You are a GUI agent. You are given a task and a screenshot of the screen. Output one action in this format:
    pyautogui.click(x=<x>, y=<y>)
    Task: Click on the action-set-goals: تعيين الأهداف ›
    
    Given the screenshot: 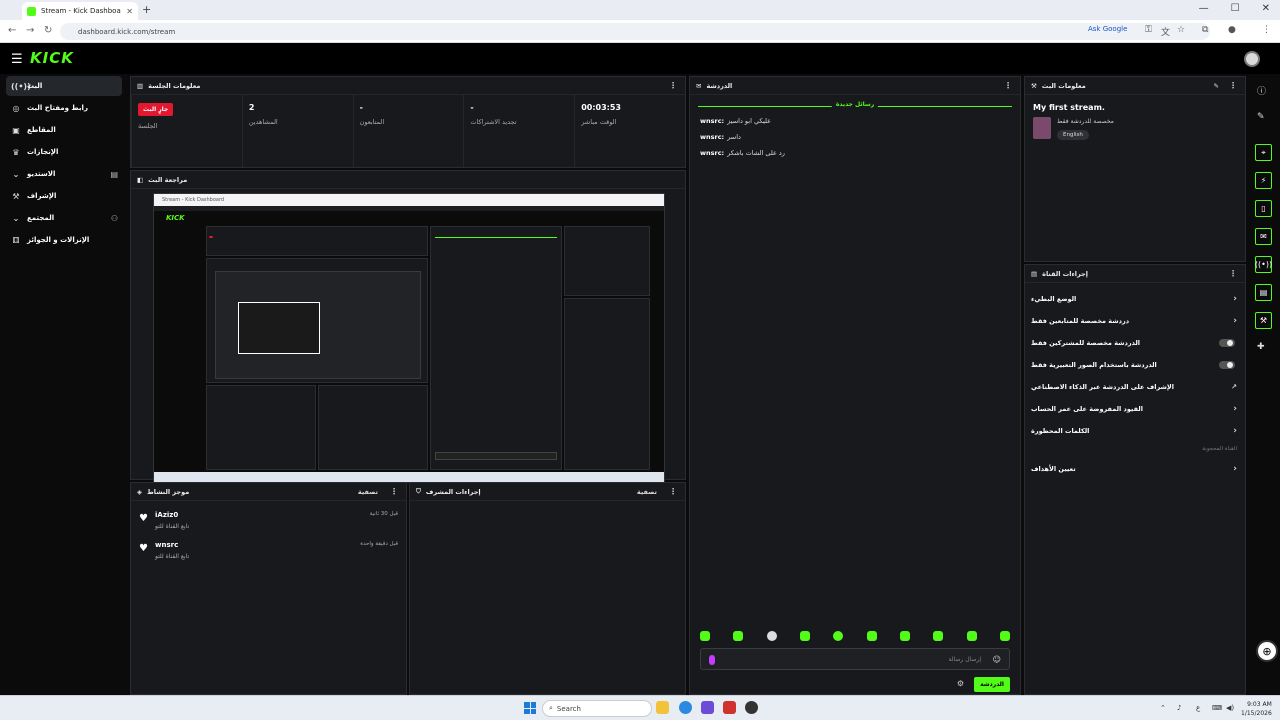 What is the action you would take?
    pyautogui.click(x=1134, y=469)
    